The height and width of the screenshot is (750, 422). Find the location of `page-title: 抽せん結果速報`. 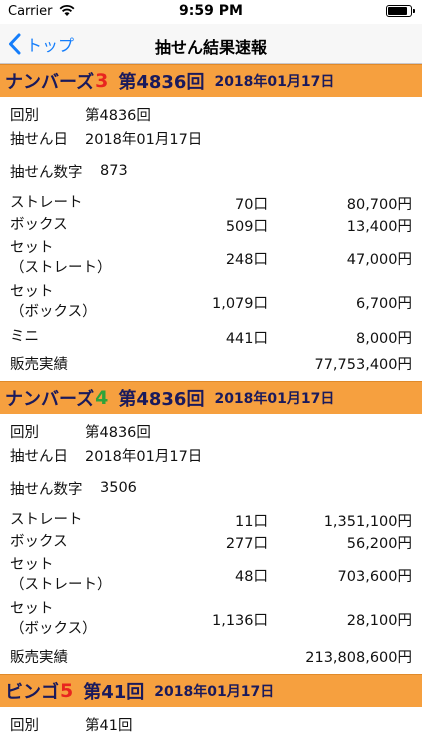

page-title: 抽せん結果速報 is located at coordinates (210, 47).